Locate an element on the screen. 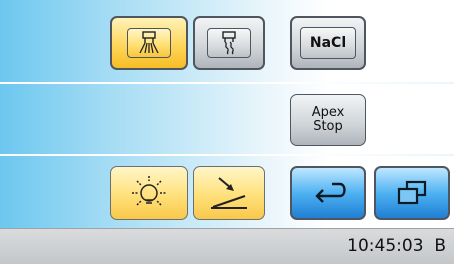 The image size is (454, 264). apex-stop-label: Apex Stop is located at coordinates (328, 120).